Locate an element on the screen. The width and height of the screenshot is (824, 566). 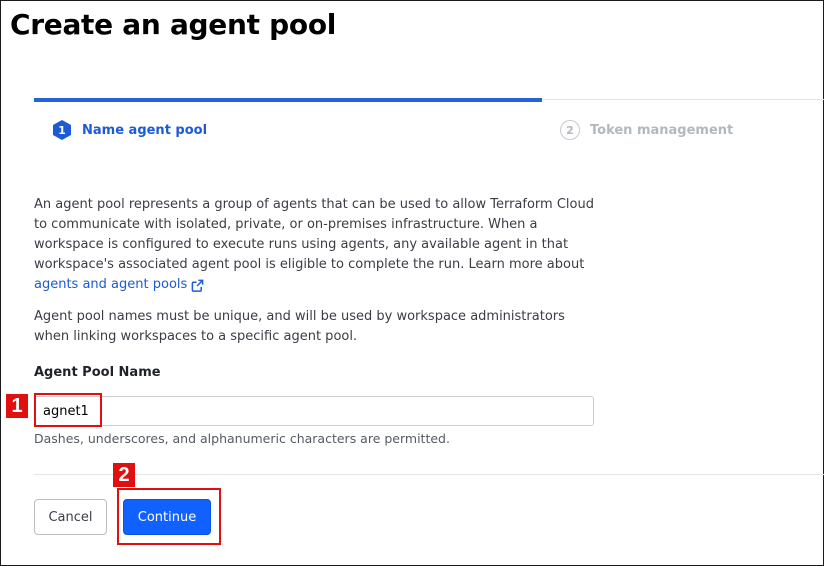
step-1-hexagon-icon: 1 is located at coordinates (62, 130).